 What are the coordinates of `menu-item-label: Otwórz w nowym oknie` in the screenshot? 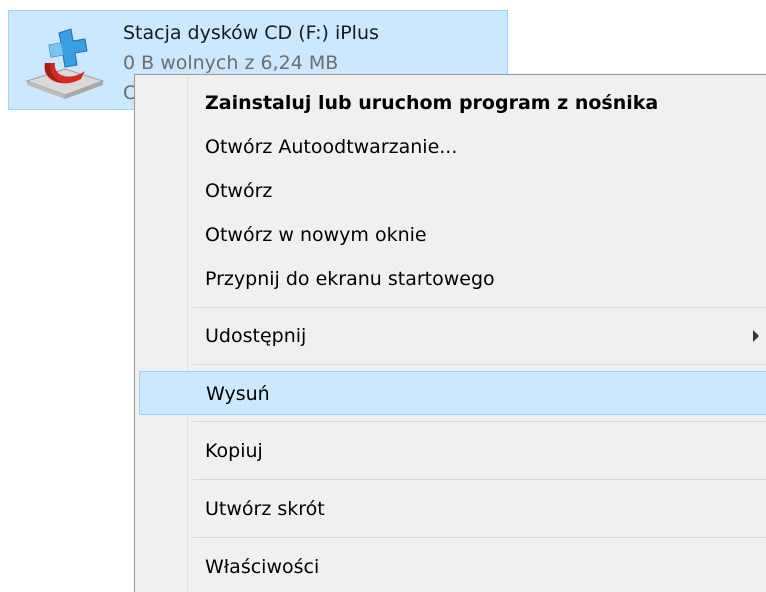 It's located at (316, 235).